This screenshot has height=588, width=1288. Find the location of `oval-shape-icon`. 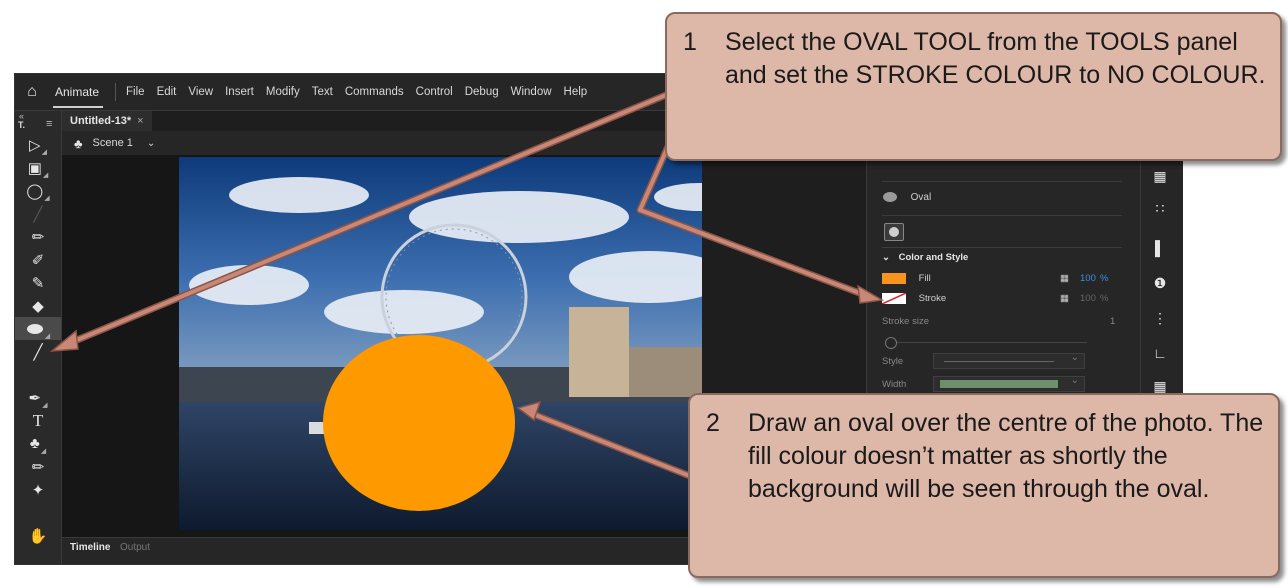

oval-shape-icon is located at coordinates (34, 328).